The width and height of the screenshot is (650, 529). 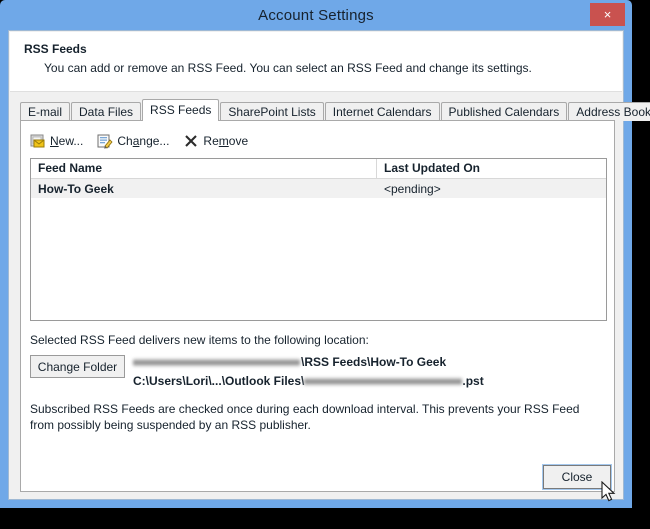 What do you see at coordinates (105, 141) in the screenshot?
I see `change-feed-icon` at bounding box center [105, 141].